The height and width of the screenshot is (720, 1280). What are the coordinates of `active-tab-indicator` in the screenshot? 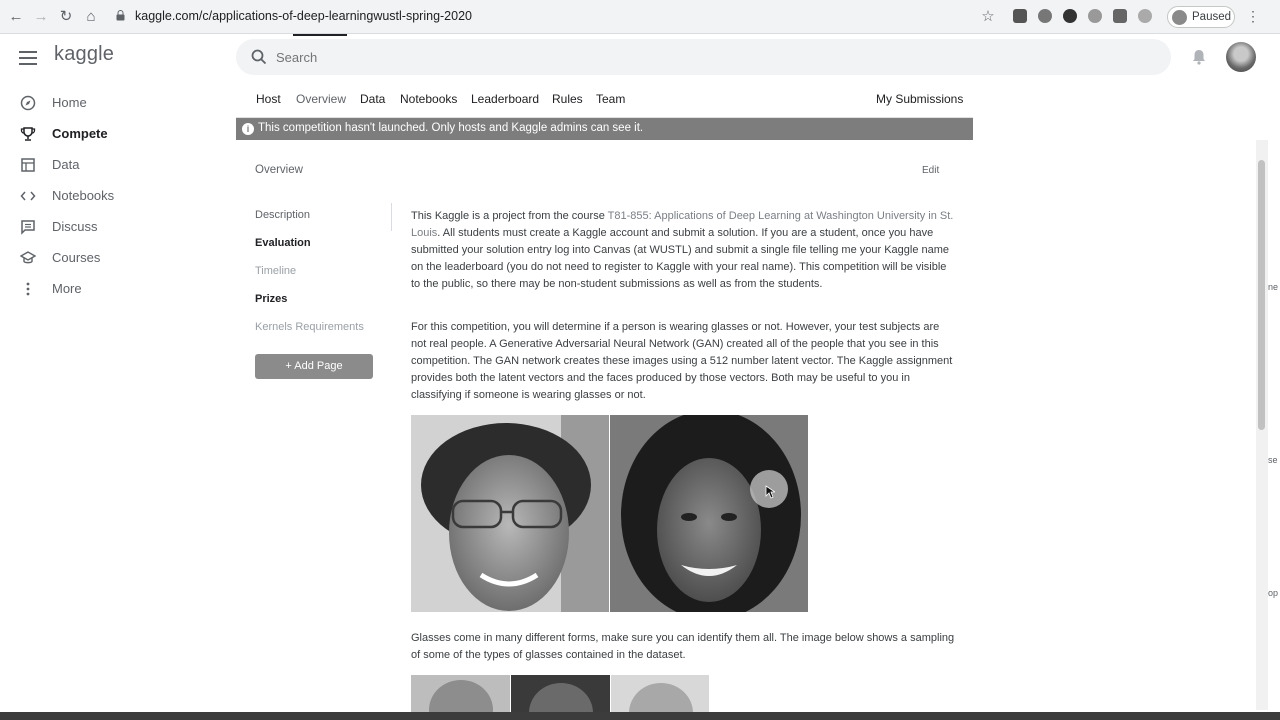 It's located at (320, 35).